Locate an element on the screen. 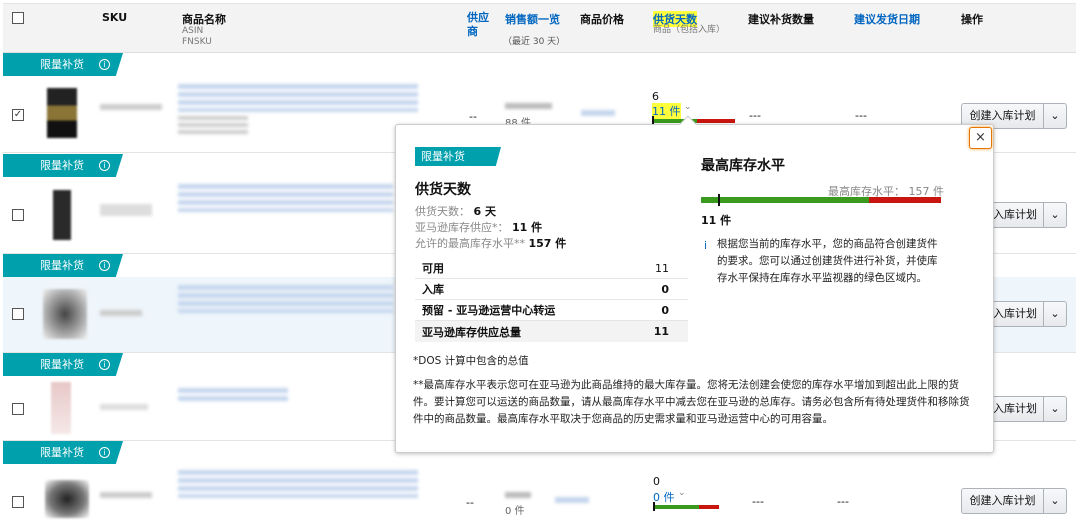 The height and width of the screenshot is (521, 1080). max-level-title: 最高库存水平 is located at coordinates (743, 166).